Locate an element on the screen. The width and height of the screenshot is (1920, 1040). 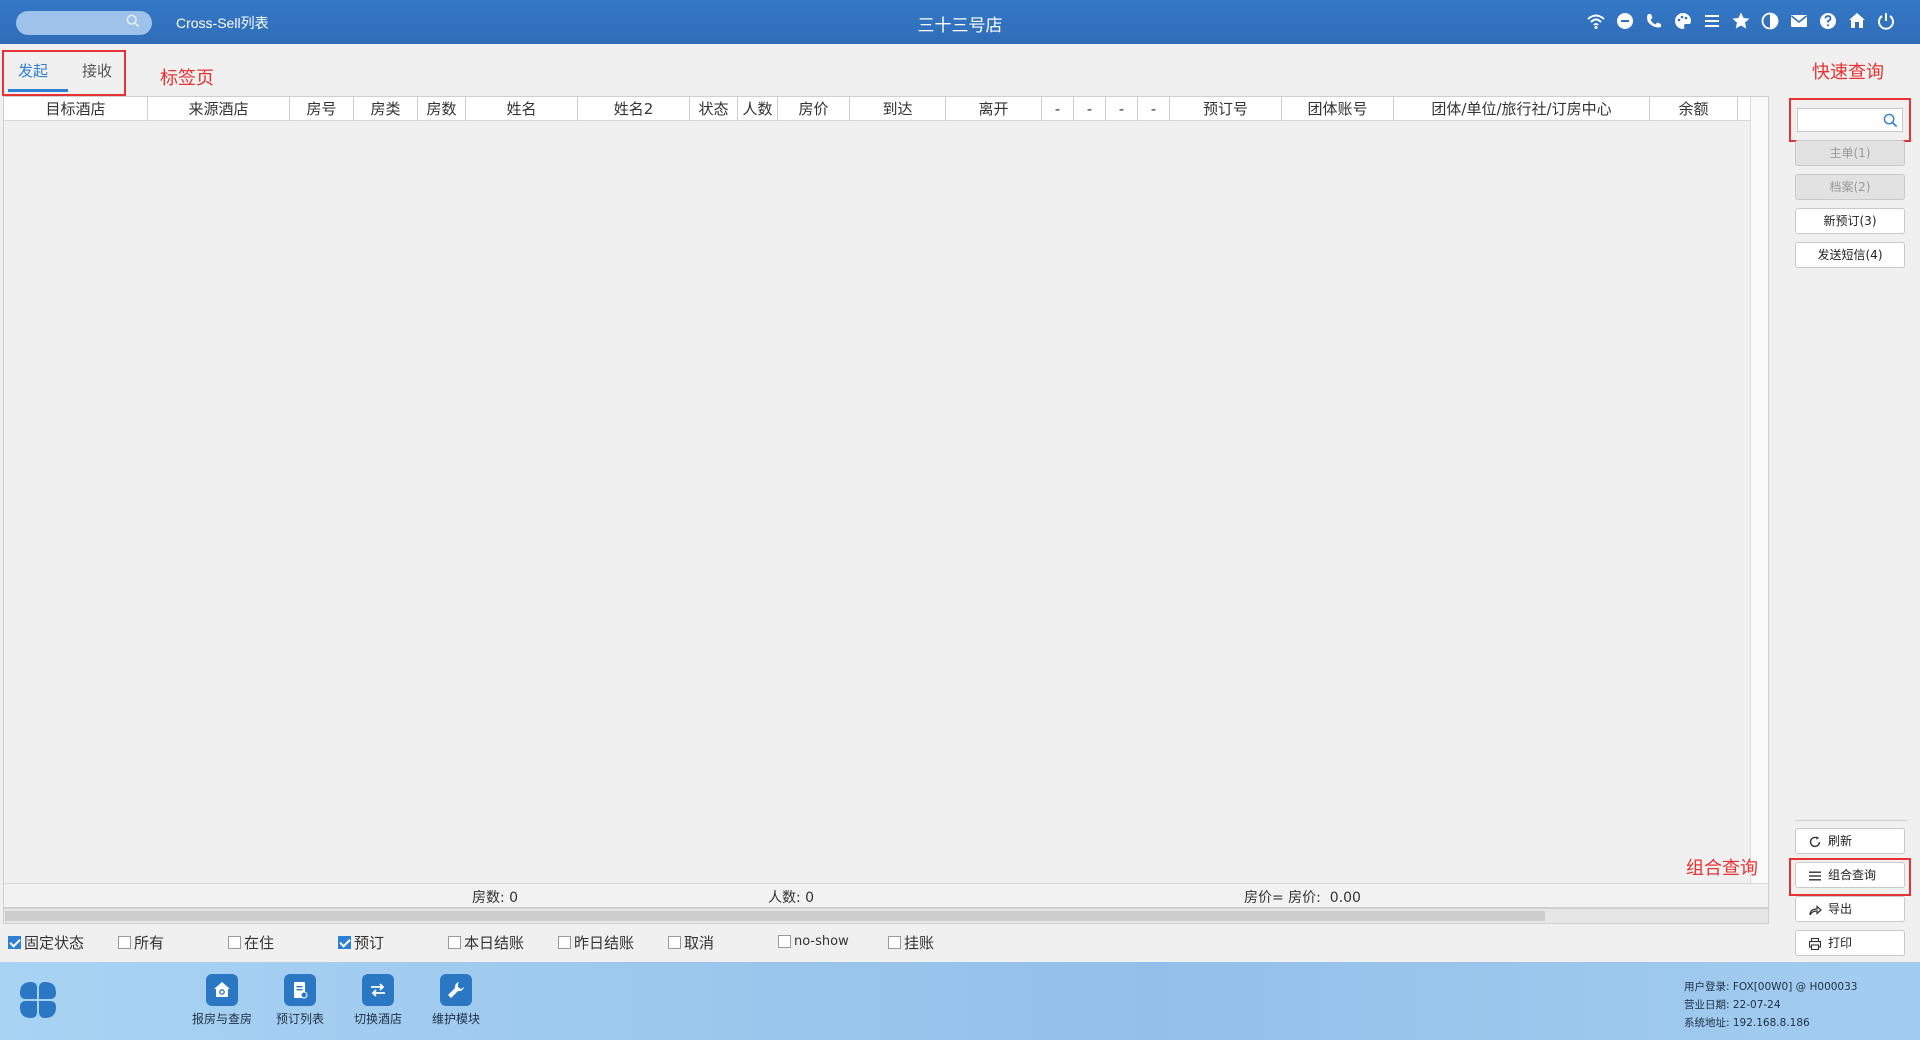
combo-query-label: 组合查询 is located at coordinates (1852, 875).